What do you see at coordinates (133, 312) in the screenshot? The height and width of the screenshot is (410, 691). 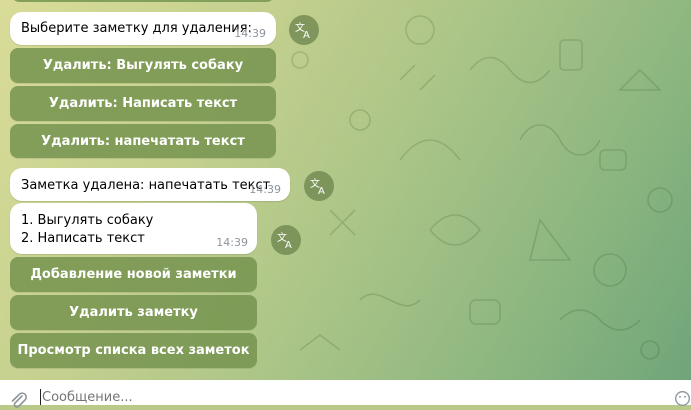 I see `delete-note-button: Удалить заметку` at bounding box center [133, 312].